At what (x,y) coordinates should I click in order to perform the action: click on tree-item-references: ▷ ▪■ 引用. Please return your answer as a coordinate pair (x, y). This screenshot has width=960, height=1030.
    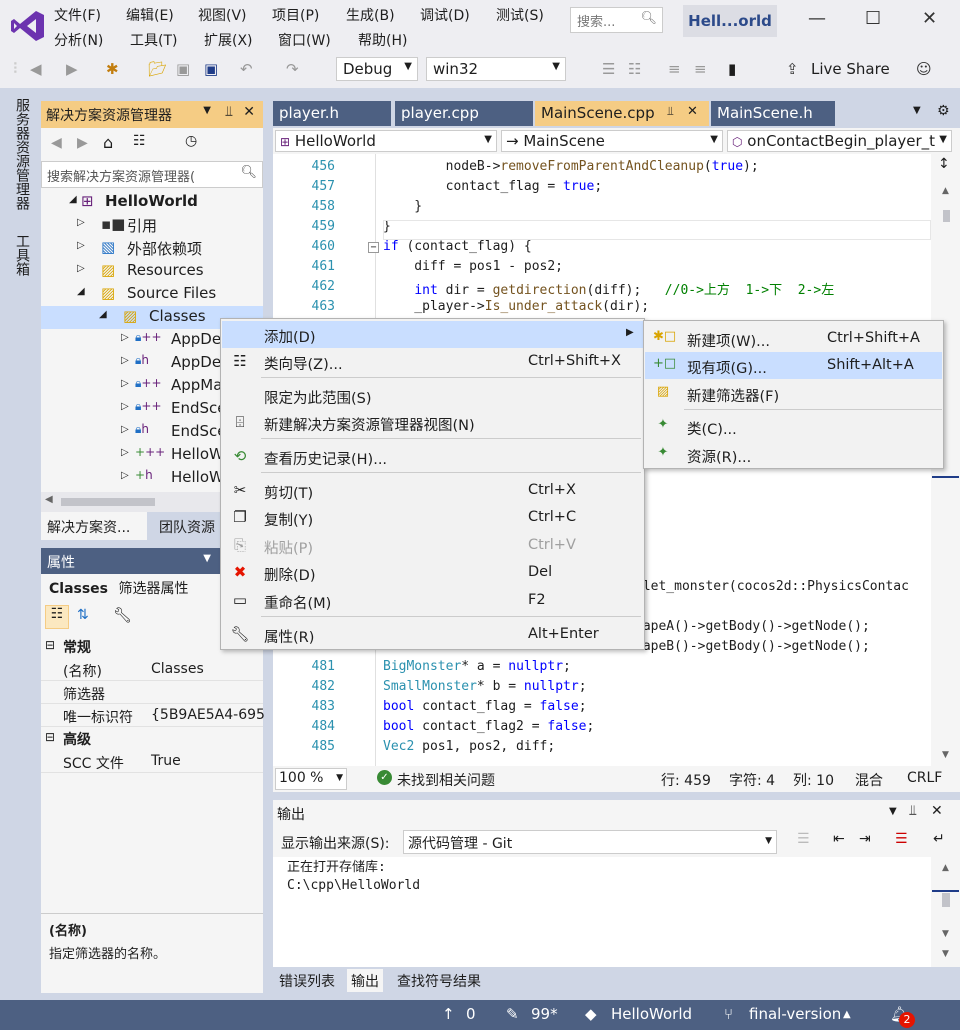
    Looking at the image, I should click on (152, 225).